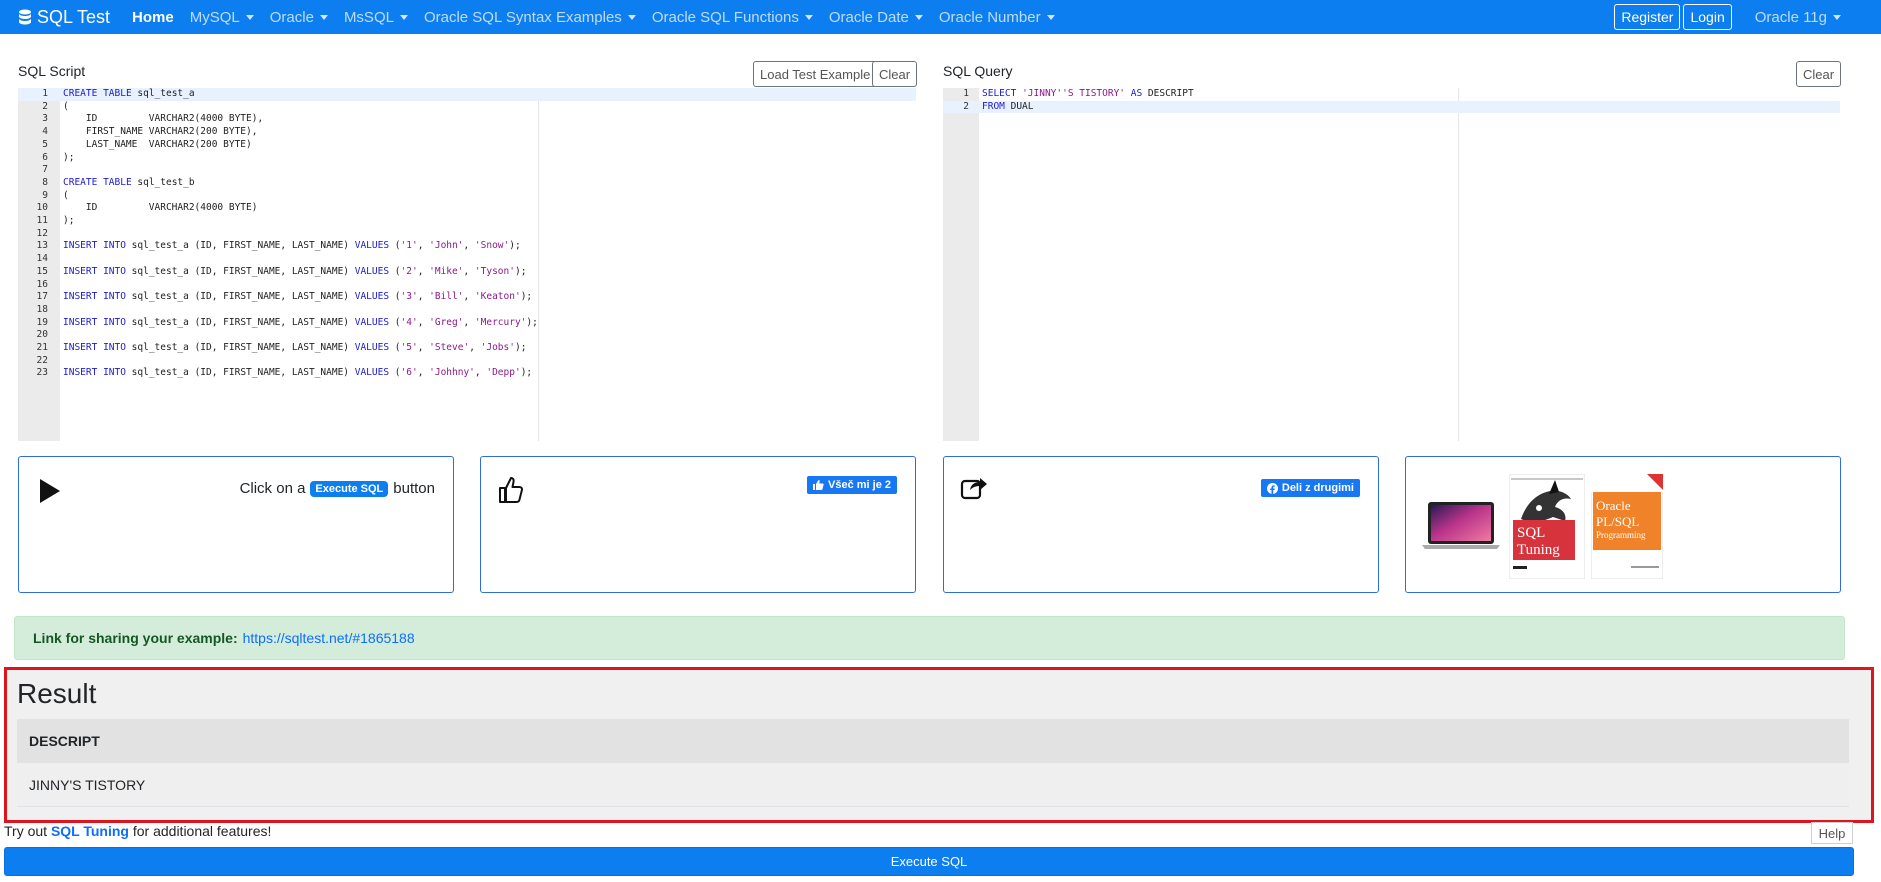 The height and width of the screenshot is (882, 1881). What do you see at coordinates (876, 17) in the screenshot?
I see `nav-oracle-date: Oracle Date` at bounding box center [876, 17].